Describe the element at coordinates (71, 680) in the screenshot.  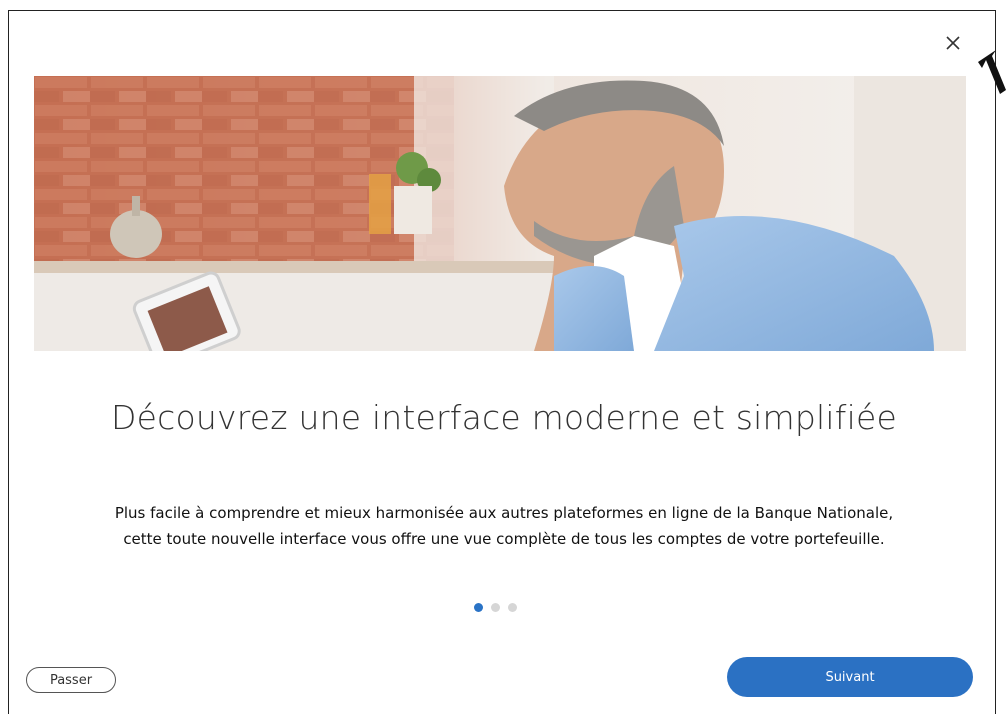
I see `skip-button: Passer` at that location.